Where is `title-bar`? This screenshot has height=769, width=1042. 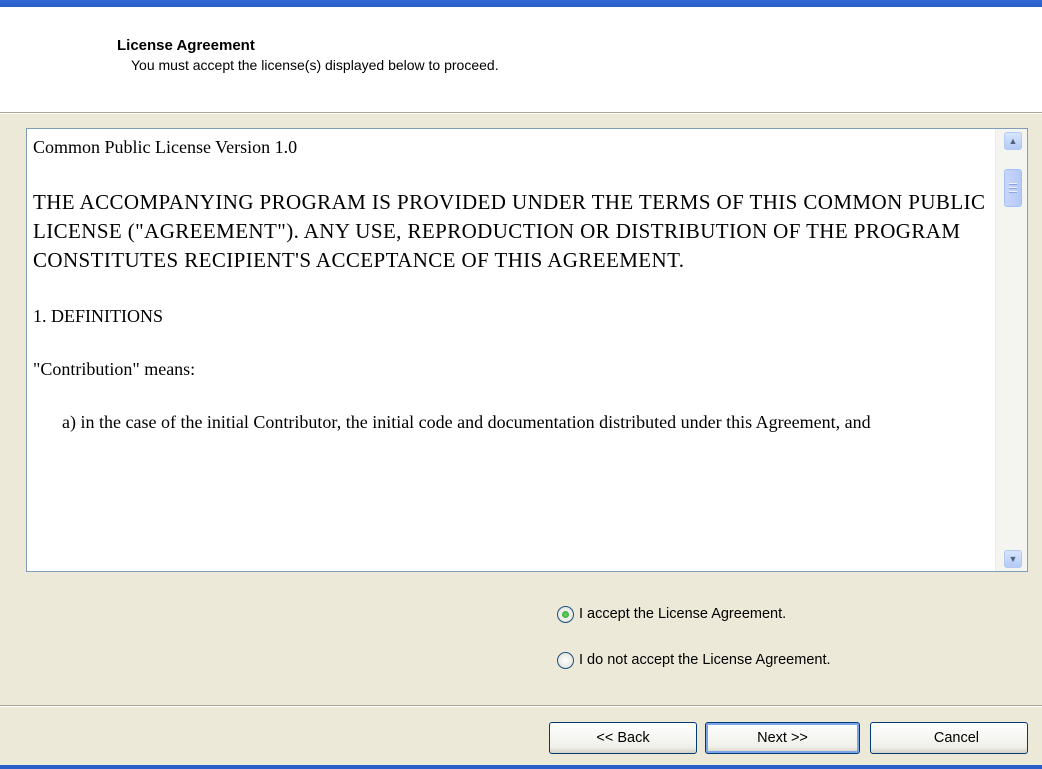 title-bar is located at coordinates (521, 3).